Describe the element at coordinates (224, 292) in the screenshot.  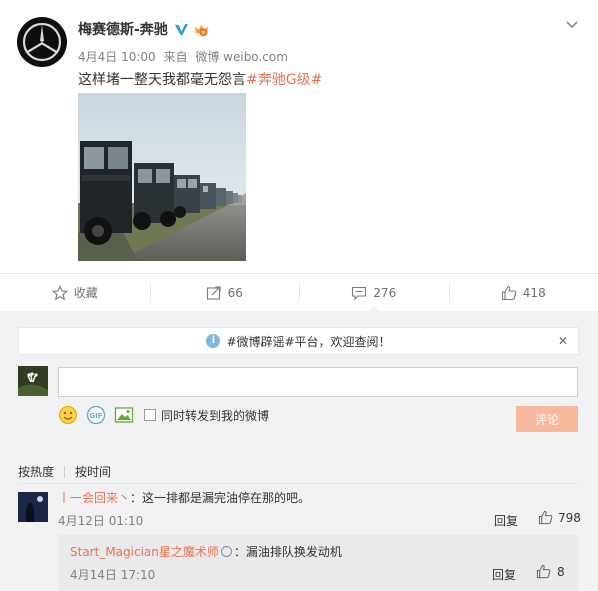
I see `repost-button: 66` at that location.